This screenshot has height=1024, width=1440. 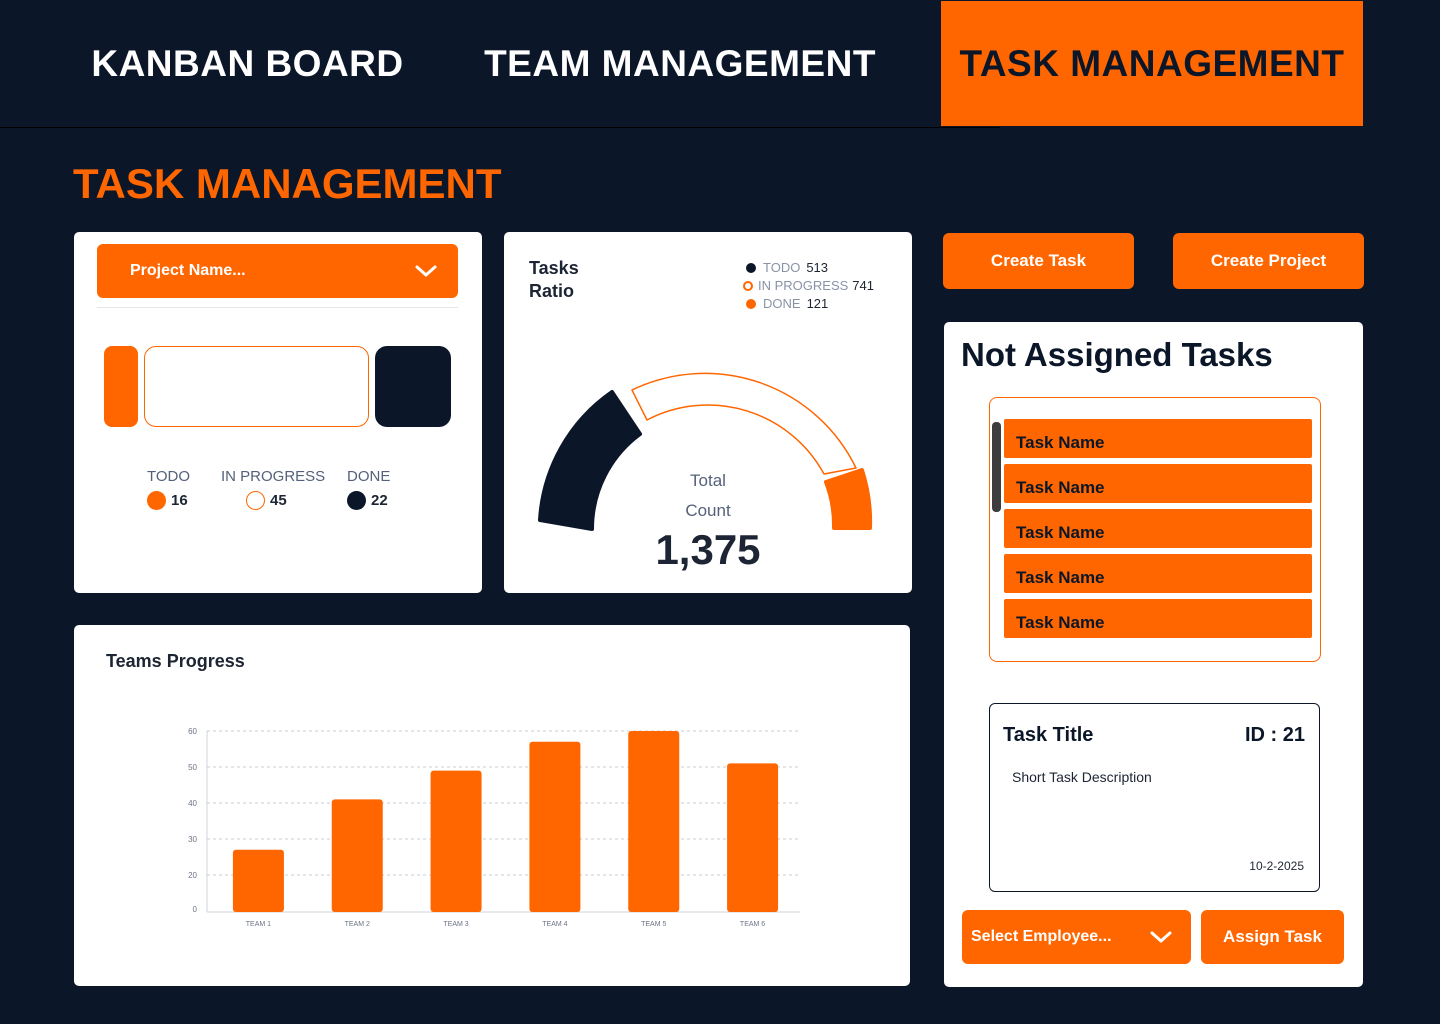 What do you see at coordinates (455, 924) in the screenshot?
I see `x-tick-label: TEAM 3` at bounding box center [455, 924].